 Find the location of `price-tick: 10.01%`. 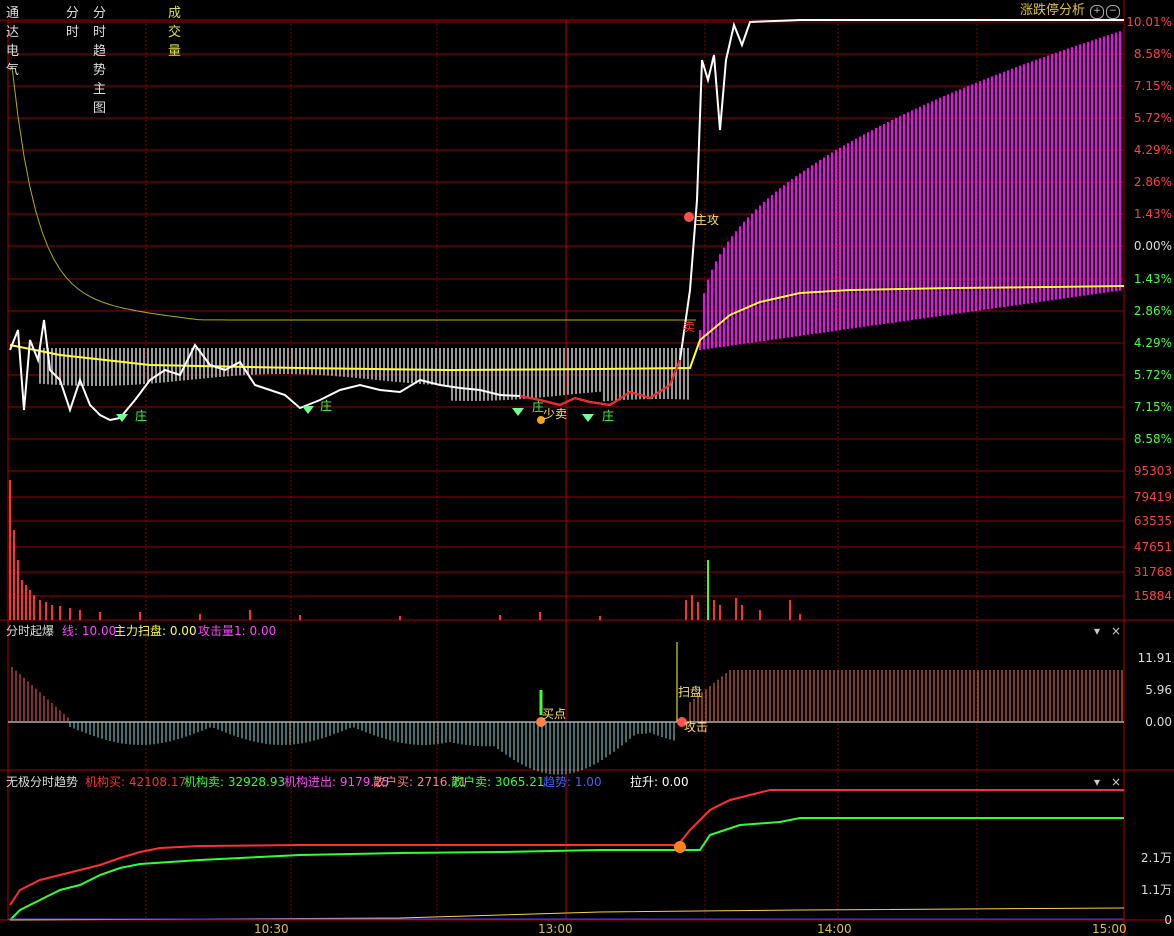

price-tick: 10.01% is located at coordinates (1149, 22).